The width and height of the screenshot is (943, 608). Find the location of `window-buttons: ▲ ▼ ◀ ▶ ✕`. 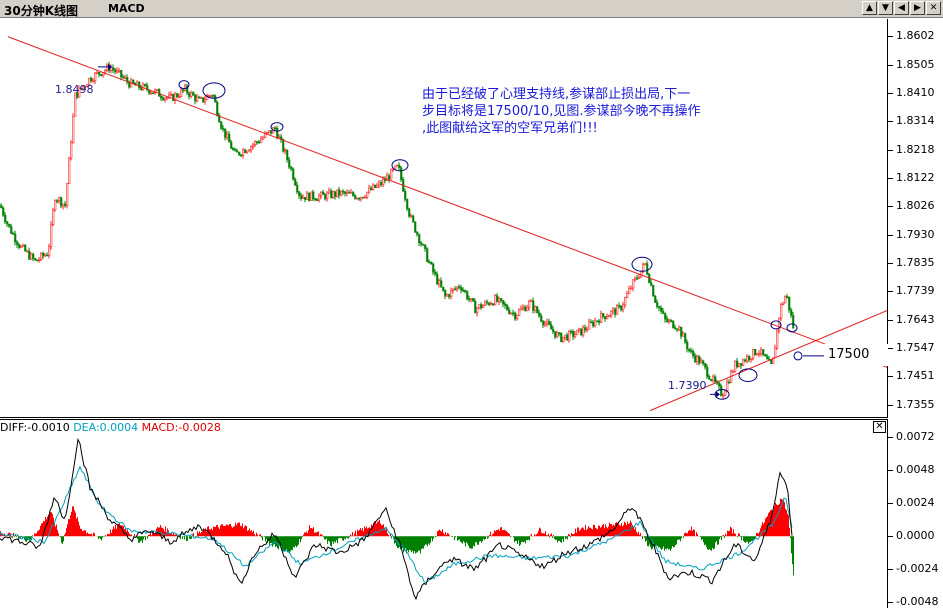

window-buttons: ▲ ▼ ◀ ▶ ✕ is located at coordinates (901, 8).